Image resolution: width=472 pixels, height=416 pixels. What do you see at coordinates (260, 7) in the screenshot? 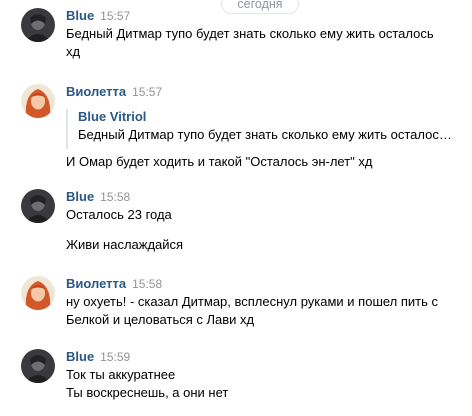
I see `date-label: сегодня` at bounding box center [260, 7].